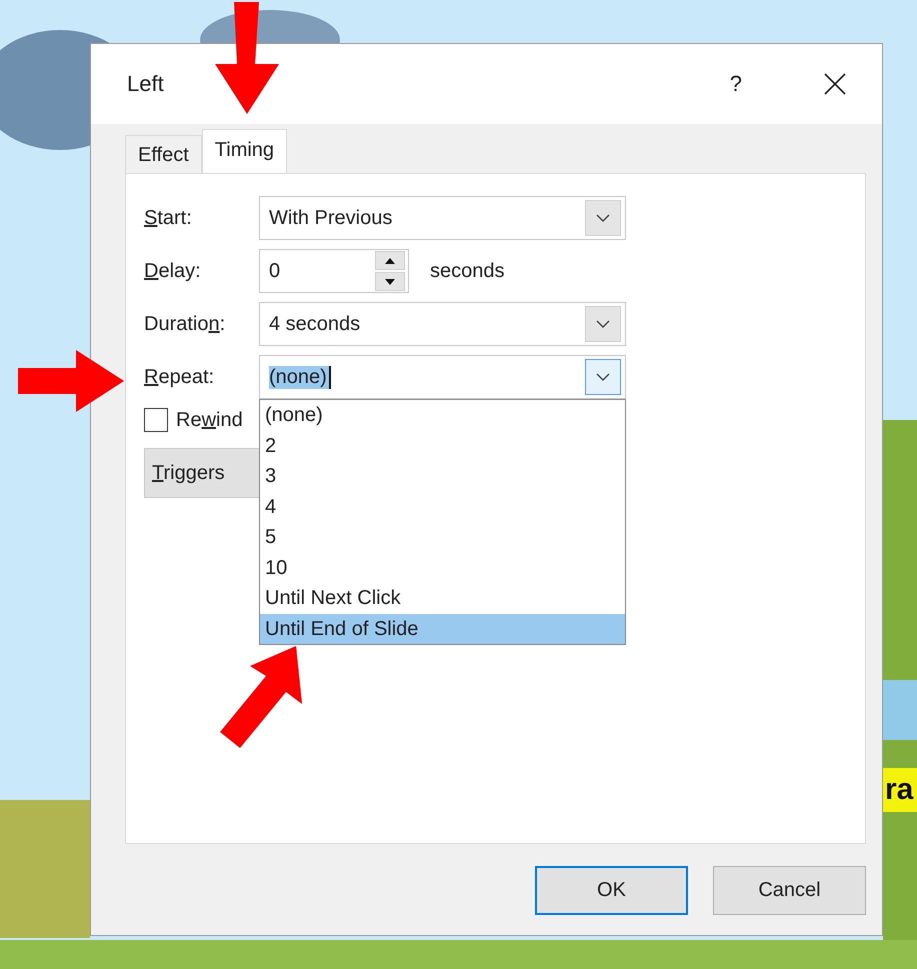 Image resolution: width=917 pixels, height=969 pixels. What do you see at coordinates (209, 420) in the screenshot?
I see `checkbox-label: Rewind` at bounding box center [209, 420].